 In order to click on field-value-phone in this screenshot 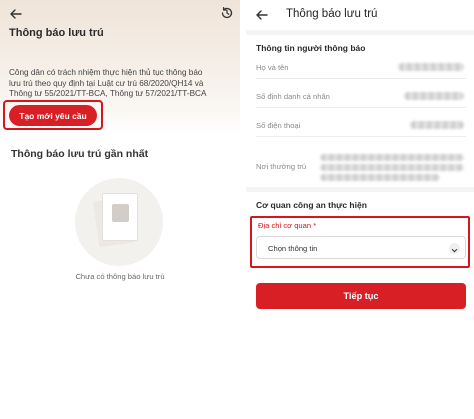, I will do `click(437, 125)`.